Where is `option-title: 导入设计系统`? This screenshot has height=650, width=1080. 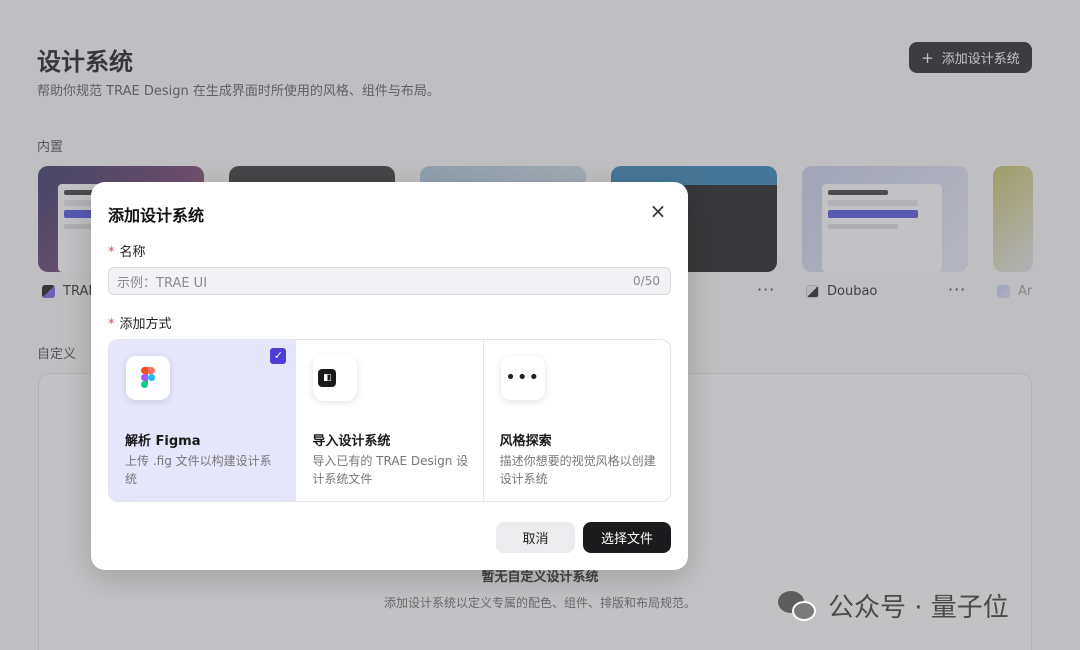 option-title: 导入设计系统 is located at coordinates (351, 441).